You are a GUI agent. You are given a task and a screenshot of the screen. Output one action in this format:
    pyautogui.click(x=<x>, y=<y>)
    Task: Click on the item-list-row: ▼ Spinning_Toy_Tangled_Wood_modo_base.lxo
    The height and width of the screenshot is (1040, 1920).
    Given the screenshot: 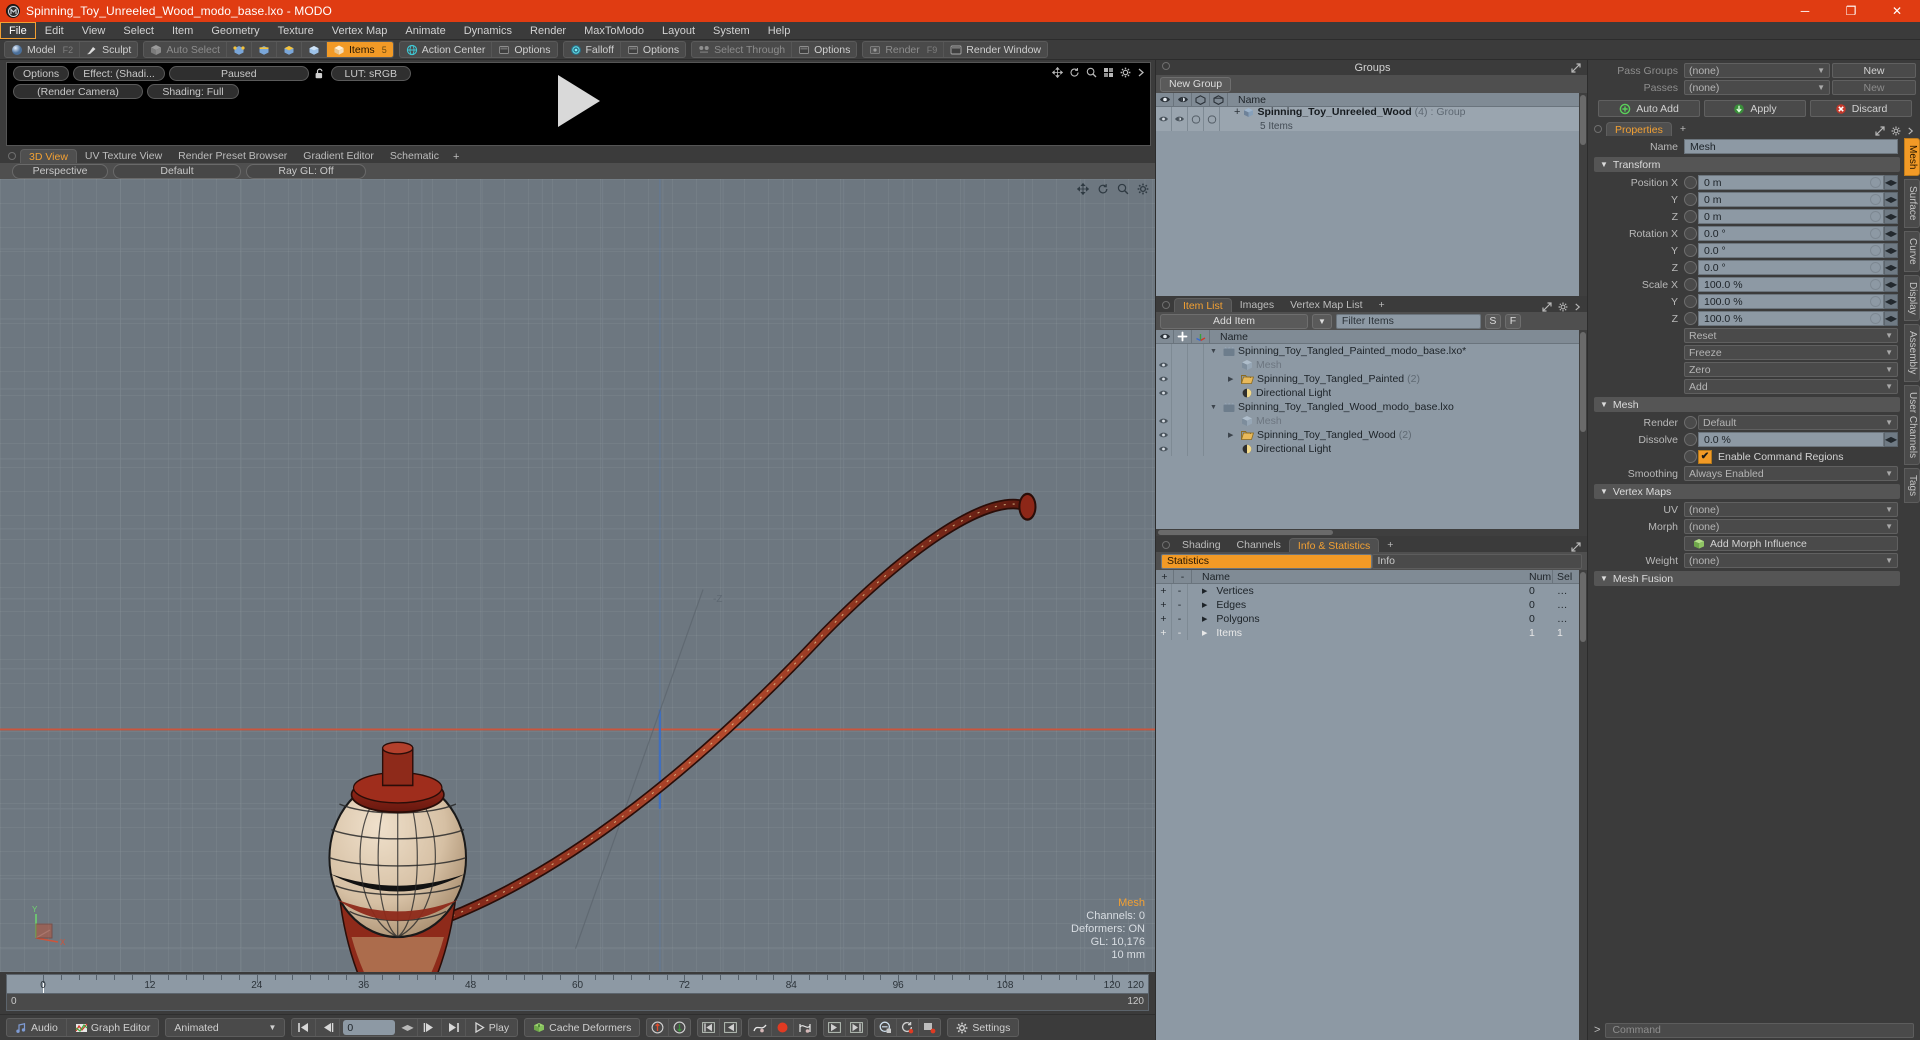 What is the action you would take?
    pyautogui.click(x=1367, y=407)
    